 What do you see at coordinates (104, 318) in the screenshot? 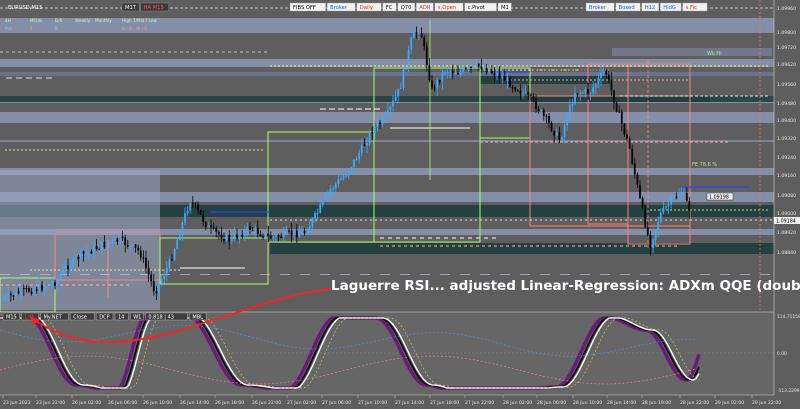
I see `indicator-button-4: DCP` at bounding box center [104, 318].